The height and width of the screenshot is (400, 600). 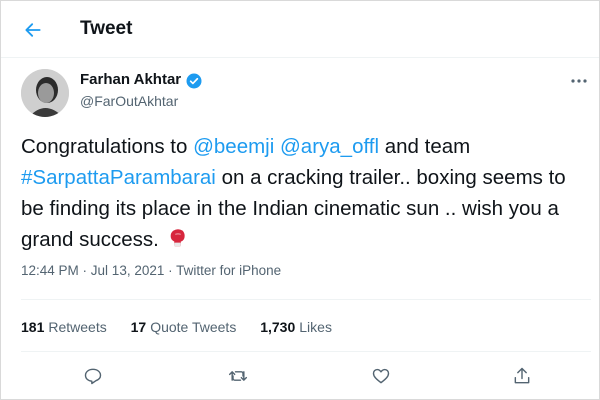 I want to click on tweet-text-segment: Congratulations to, so click(x=107, y=146).